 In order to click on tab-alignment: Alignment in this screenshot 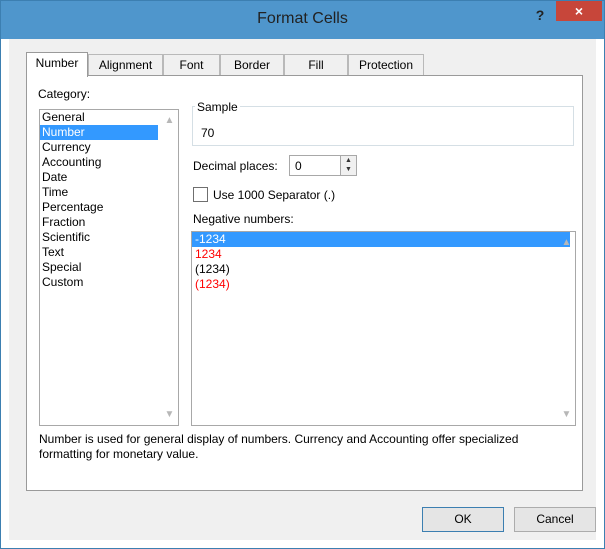, I will do `click(125, 65)`.